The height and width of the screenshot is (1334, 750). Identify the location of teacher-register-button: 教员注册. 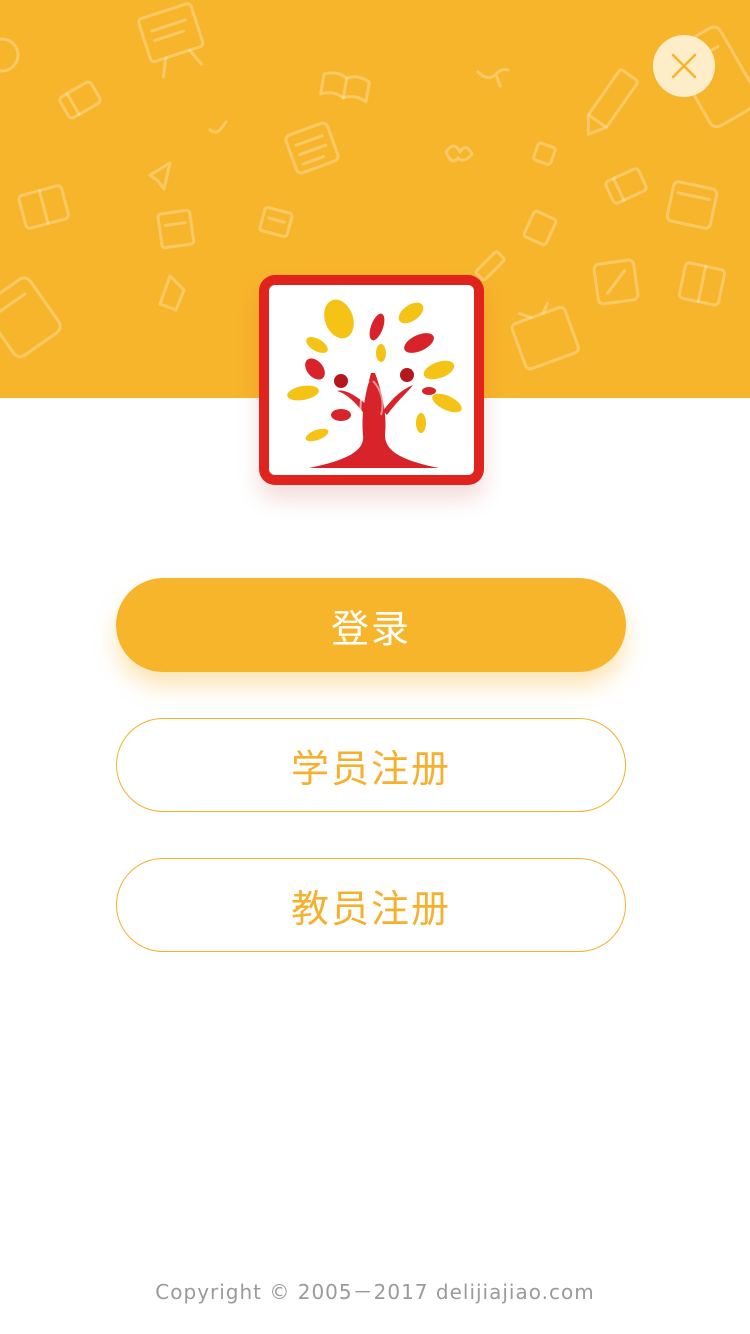
(371, 905).